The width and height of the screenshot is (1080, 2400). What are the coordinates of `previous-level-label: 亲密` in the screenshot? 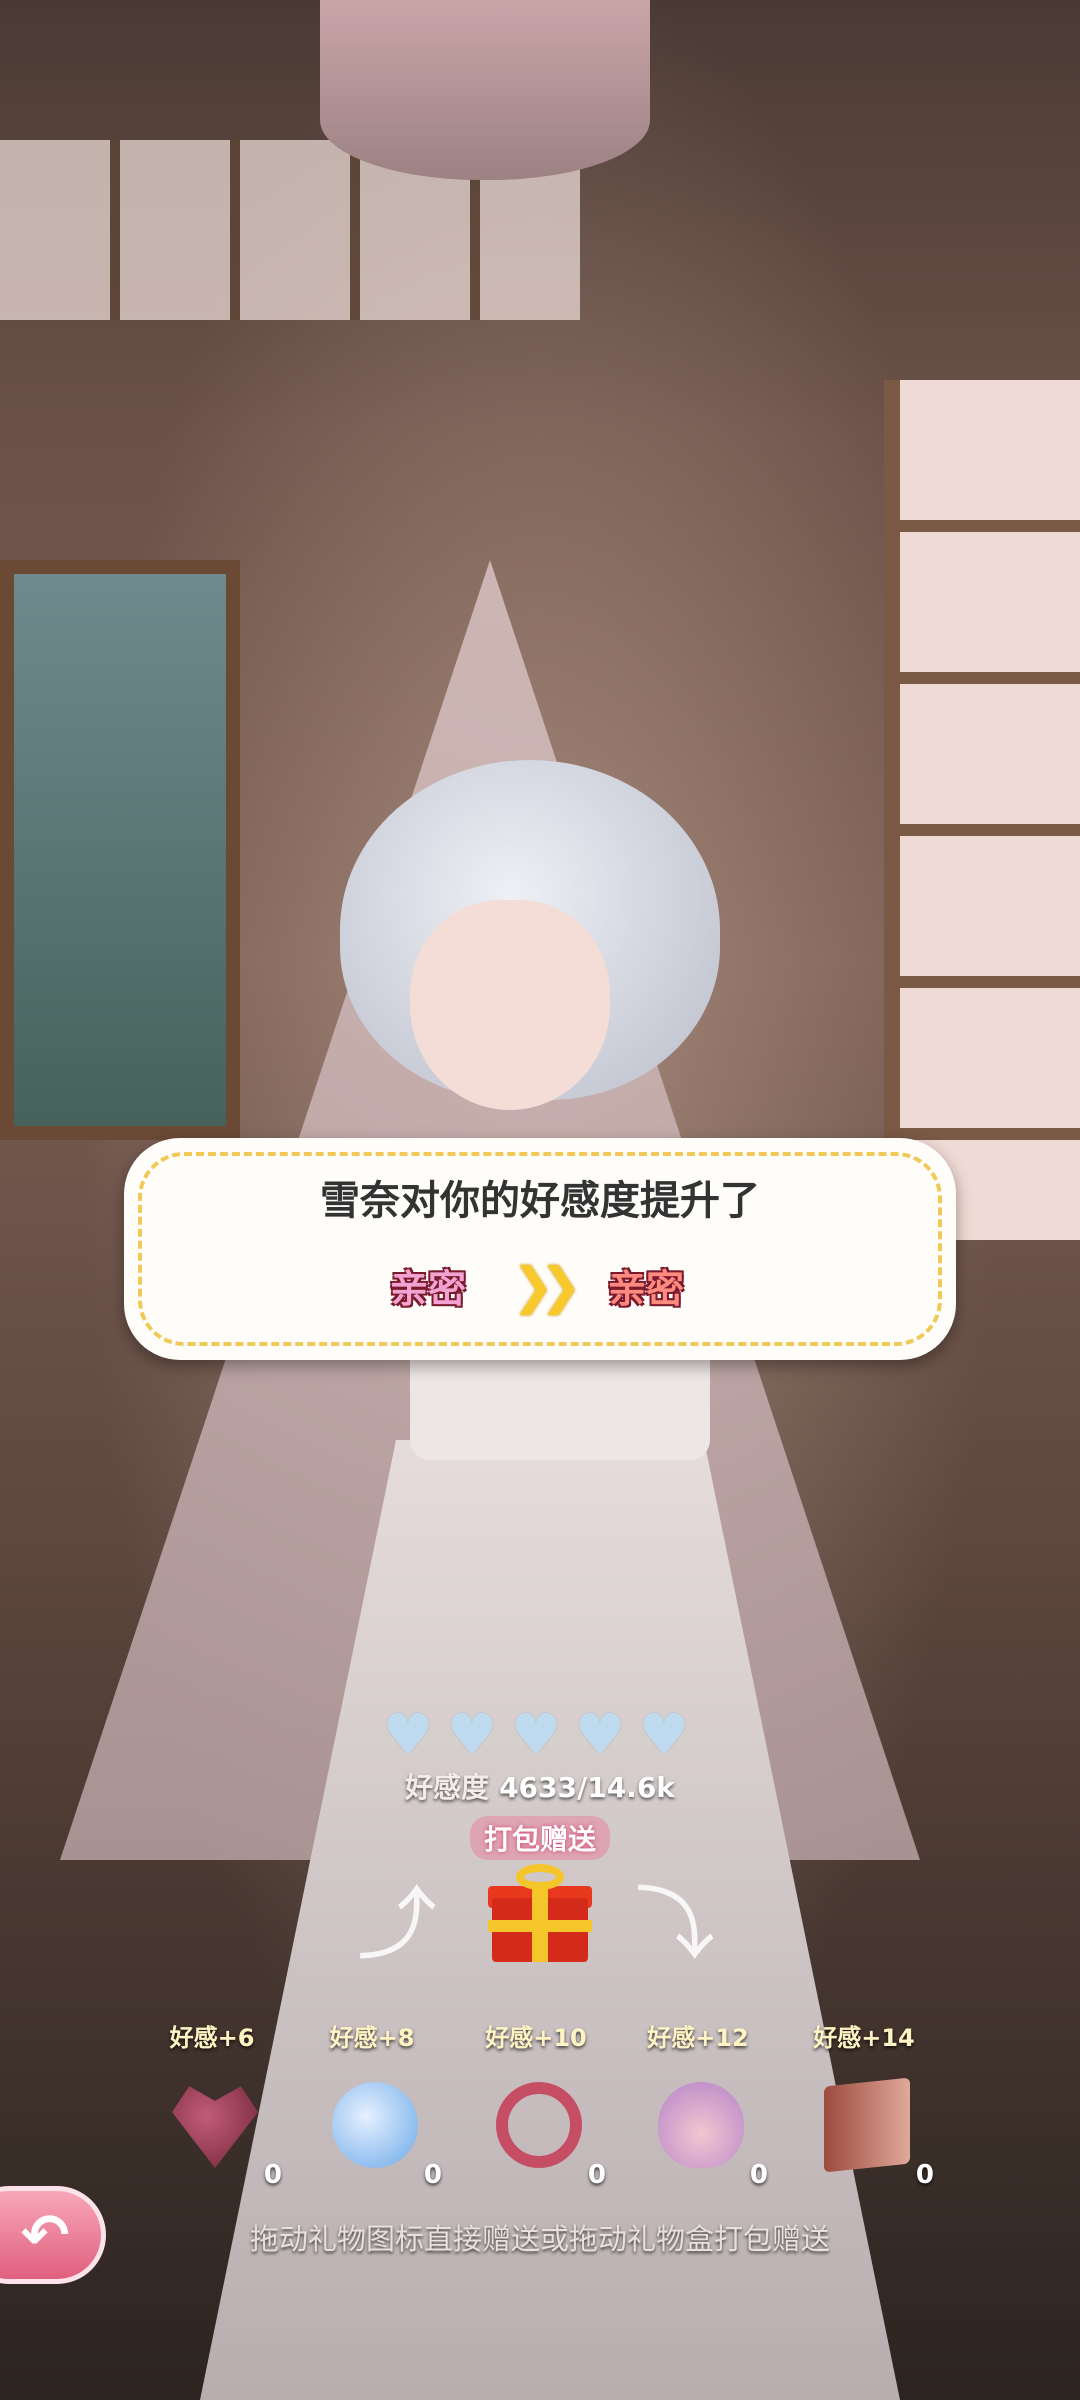 It's located at (428, 1289).